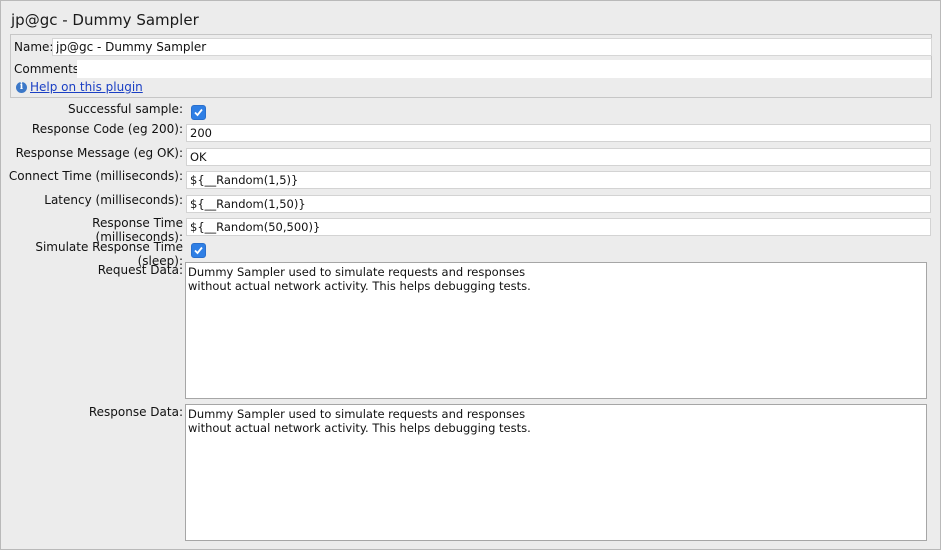 The image size is (941, 550). What do you see at coordinates (558, 133) in the screenshot?
I see `response-code-field: 200` at bounding box center [558, 133].